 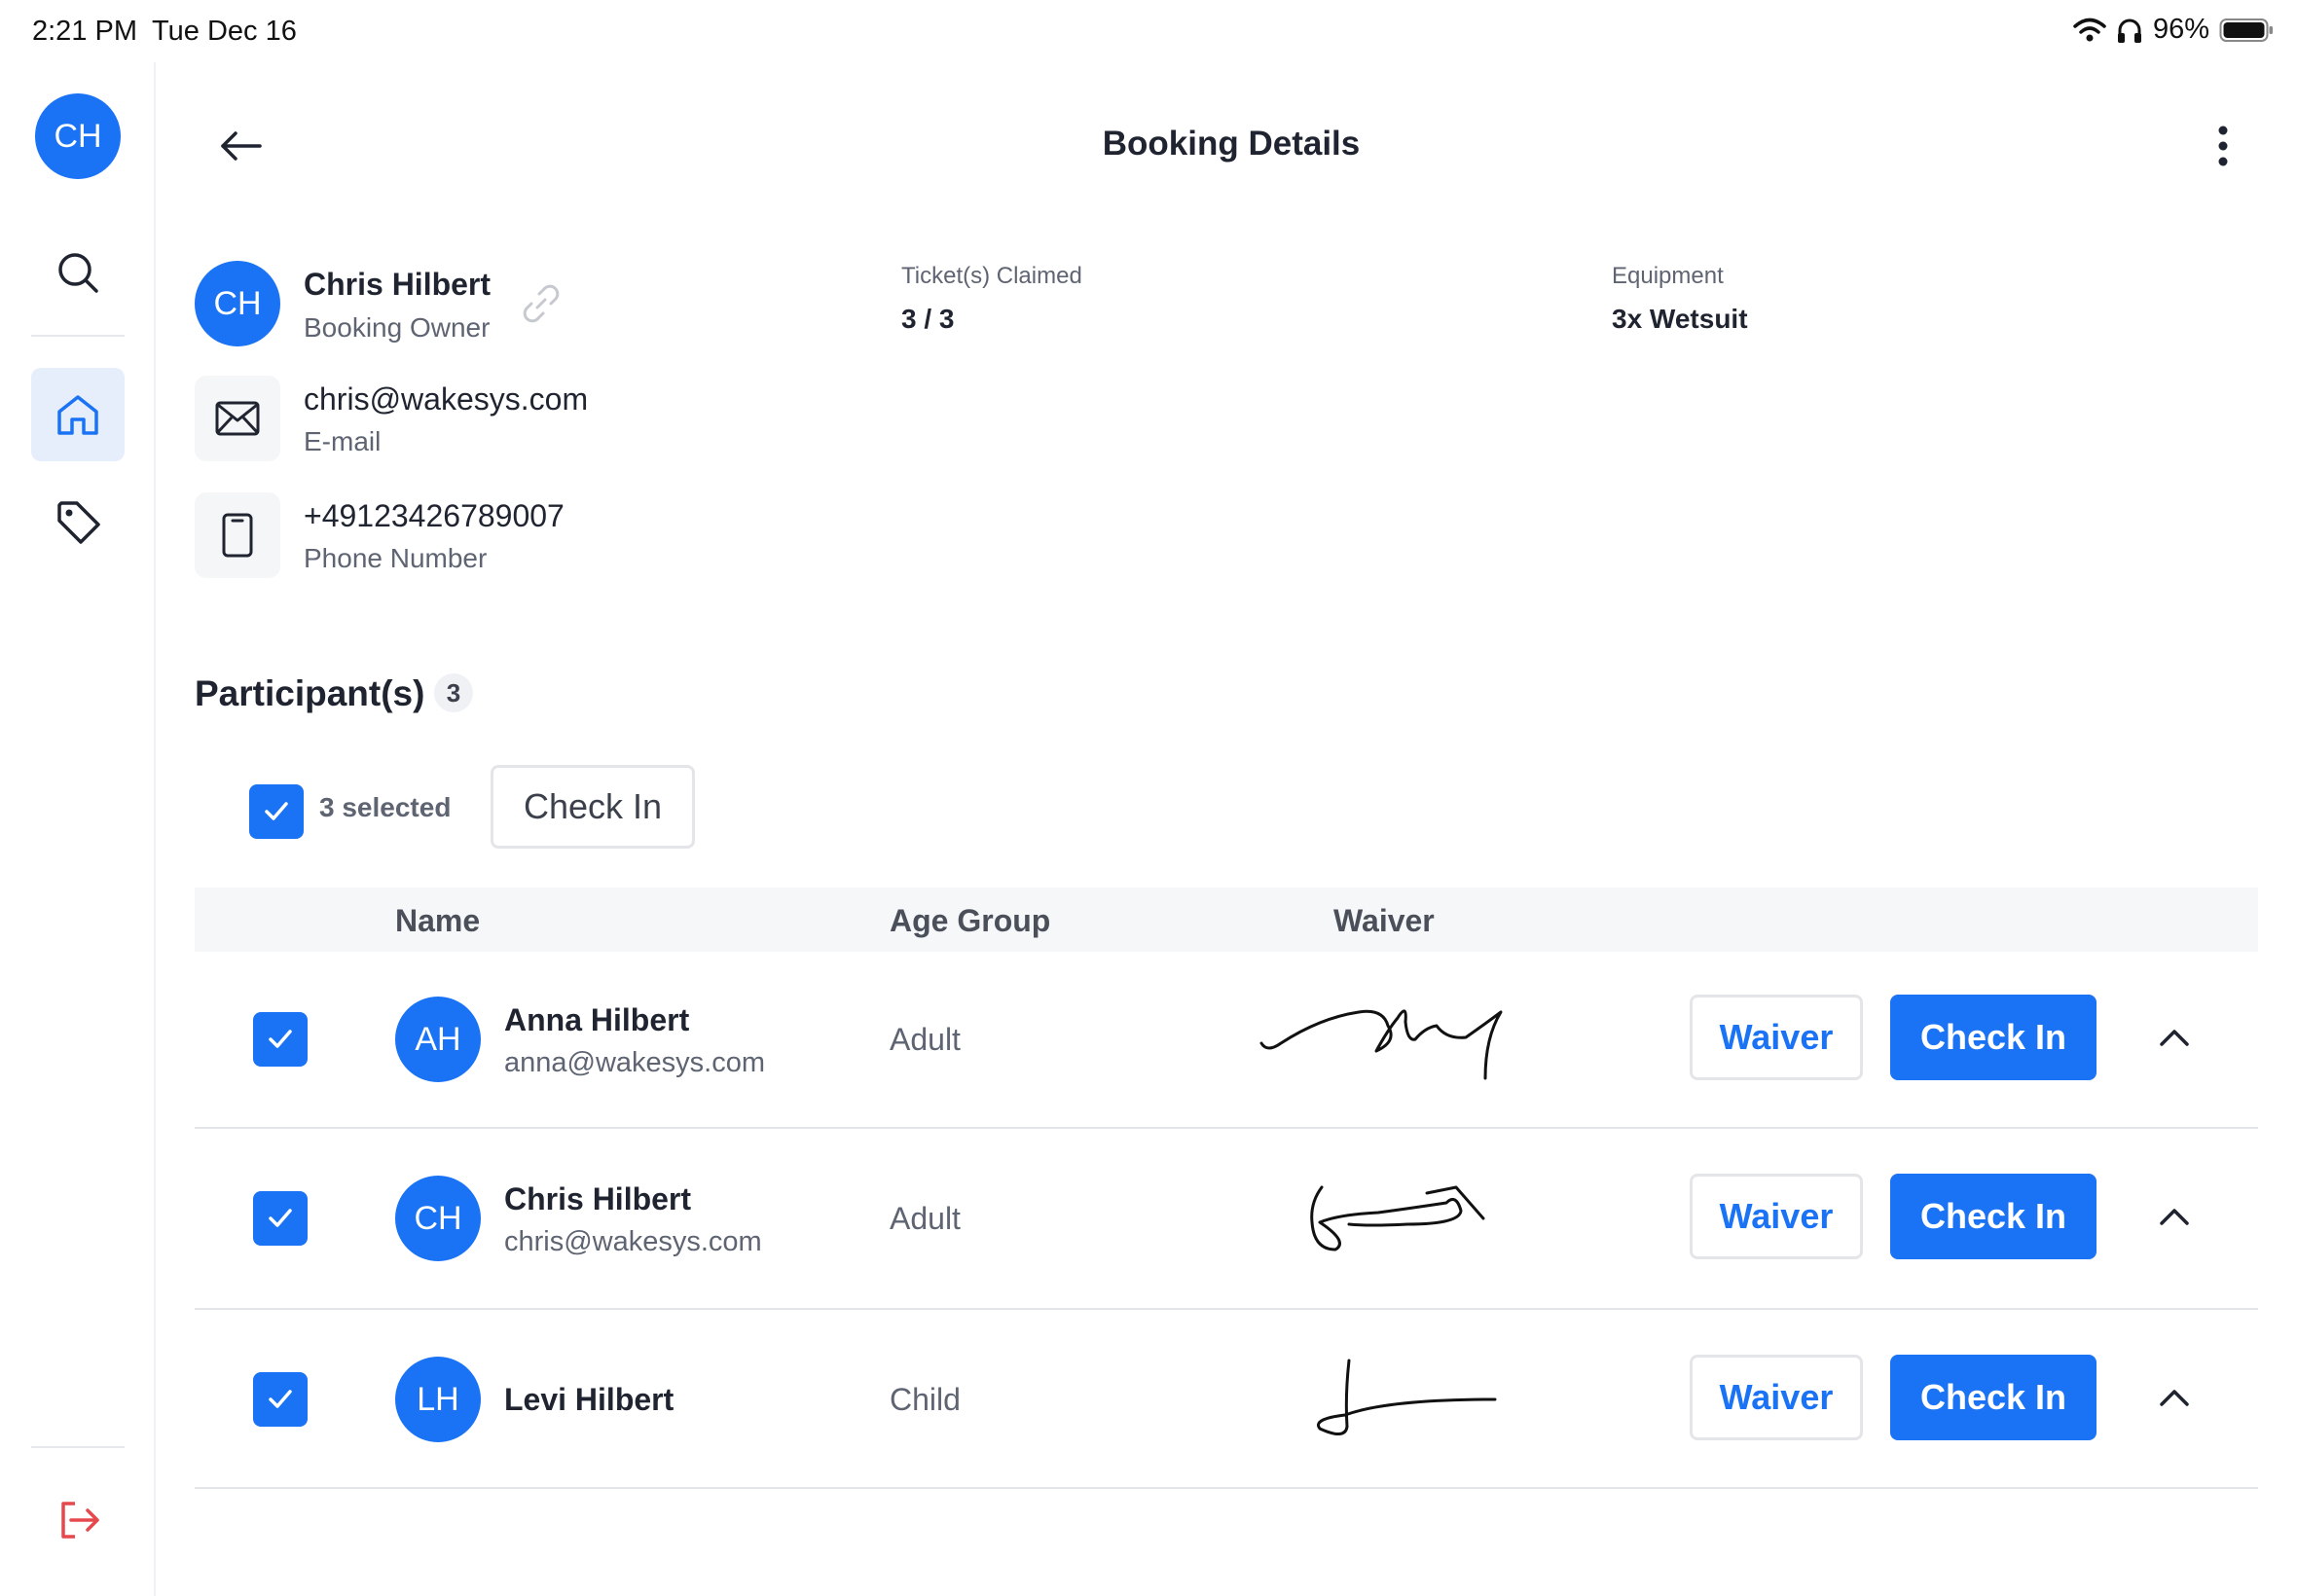 I want to click on sidebar-item-logout, so click(x=78, y=1520).